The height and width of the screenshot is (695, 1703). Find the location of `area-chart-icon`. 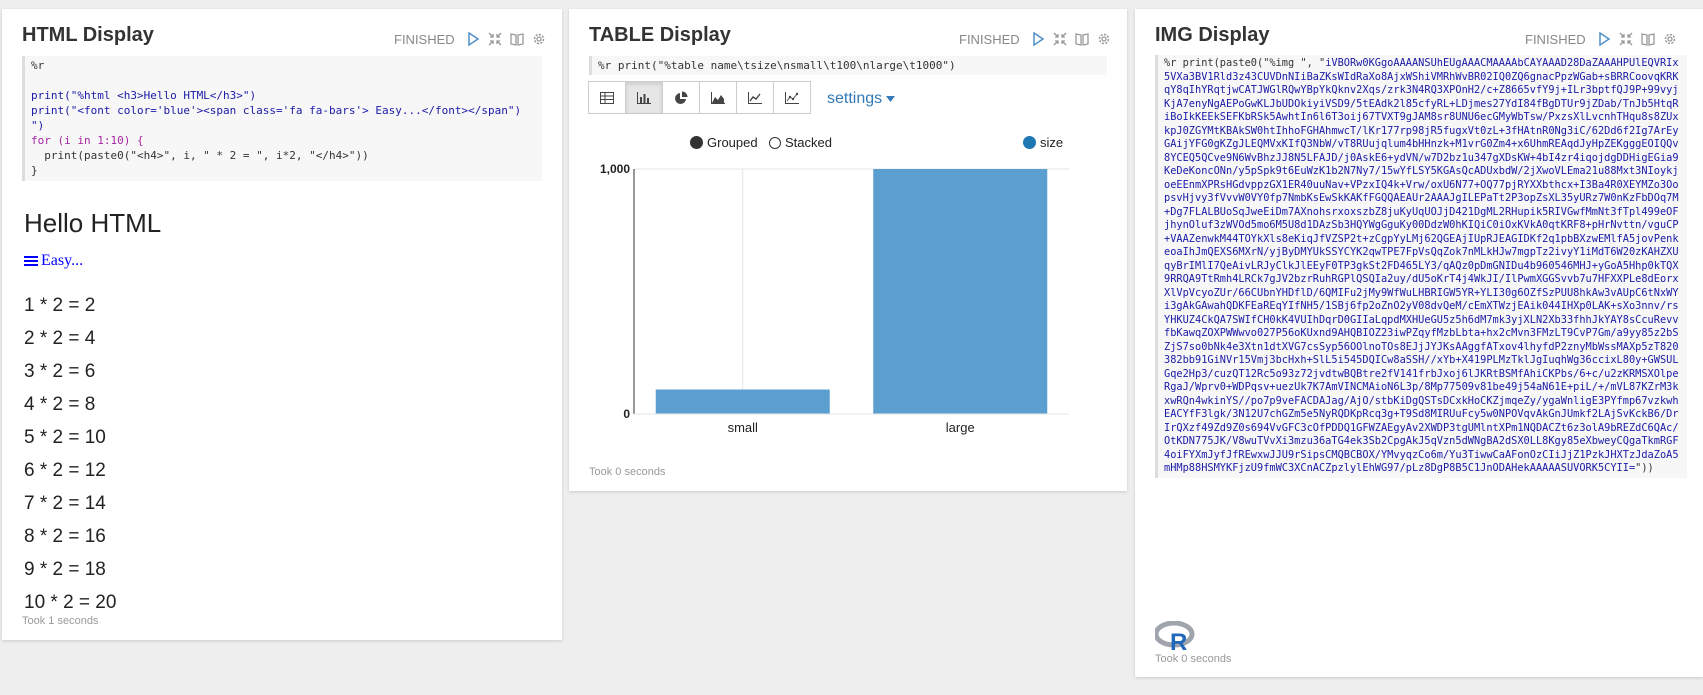

area-chart-icon is located at coordinates (718, 97).